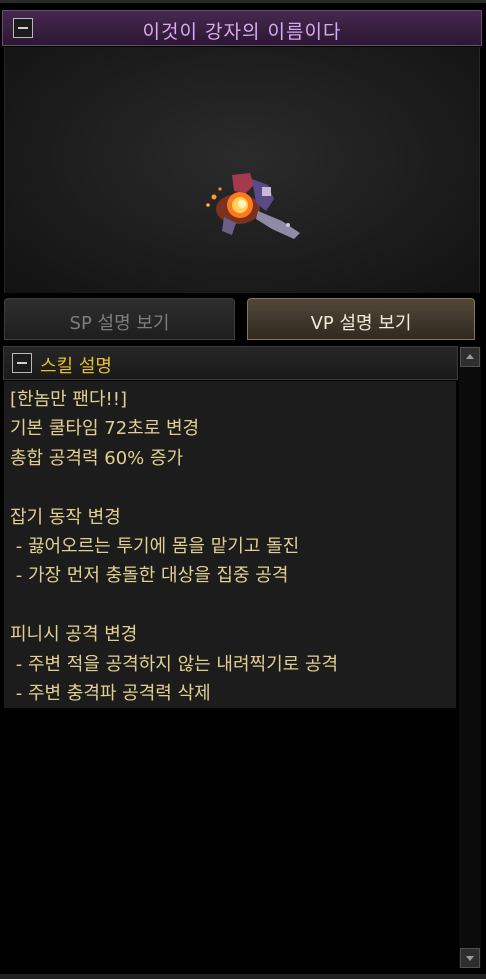 The height and width of the screenshot is (979, 486). Describe the element at coordinates (74, 635) in the screenshot. I see `description-line: 피니시 공격 변경` at that location.